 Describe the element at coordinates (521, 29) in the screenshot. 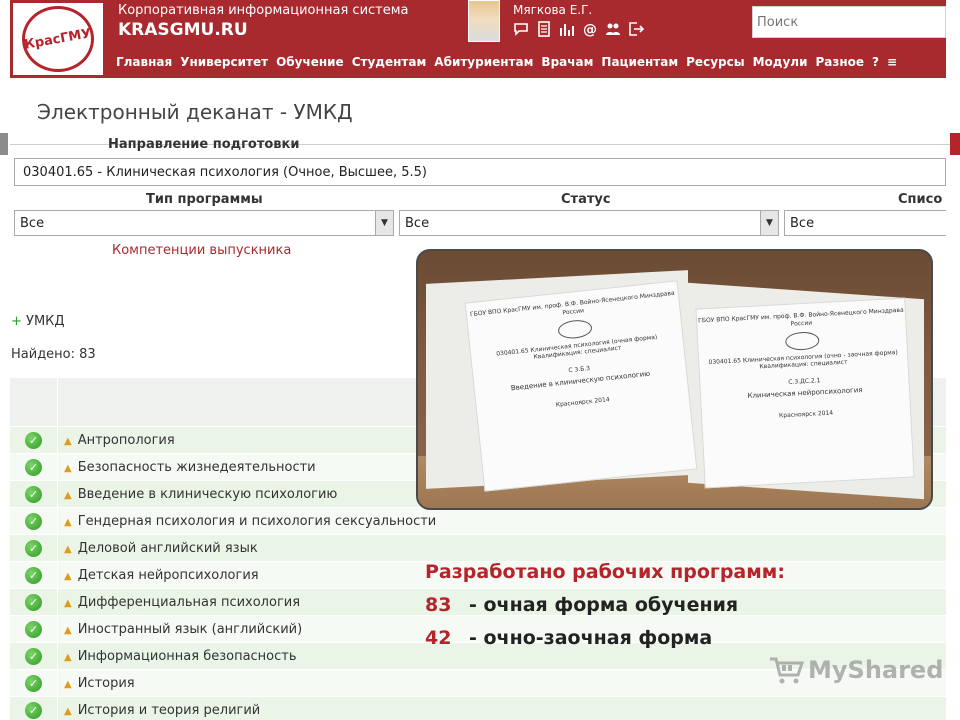

I see `chat-icon` at that location.